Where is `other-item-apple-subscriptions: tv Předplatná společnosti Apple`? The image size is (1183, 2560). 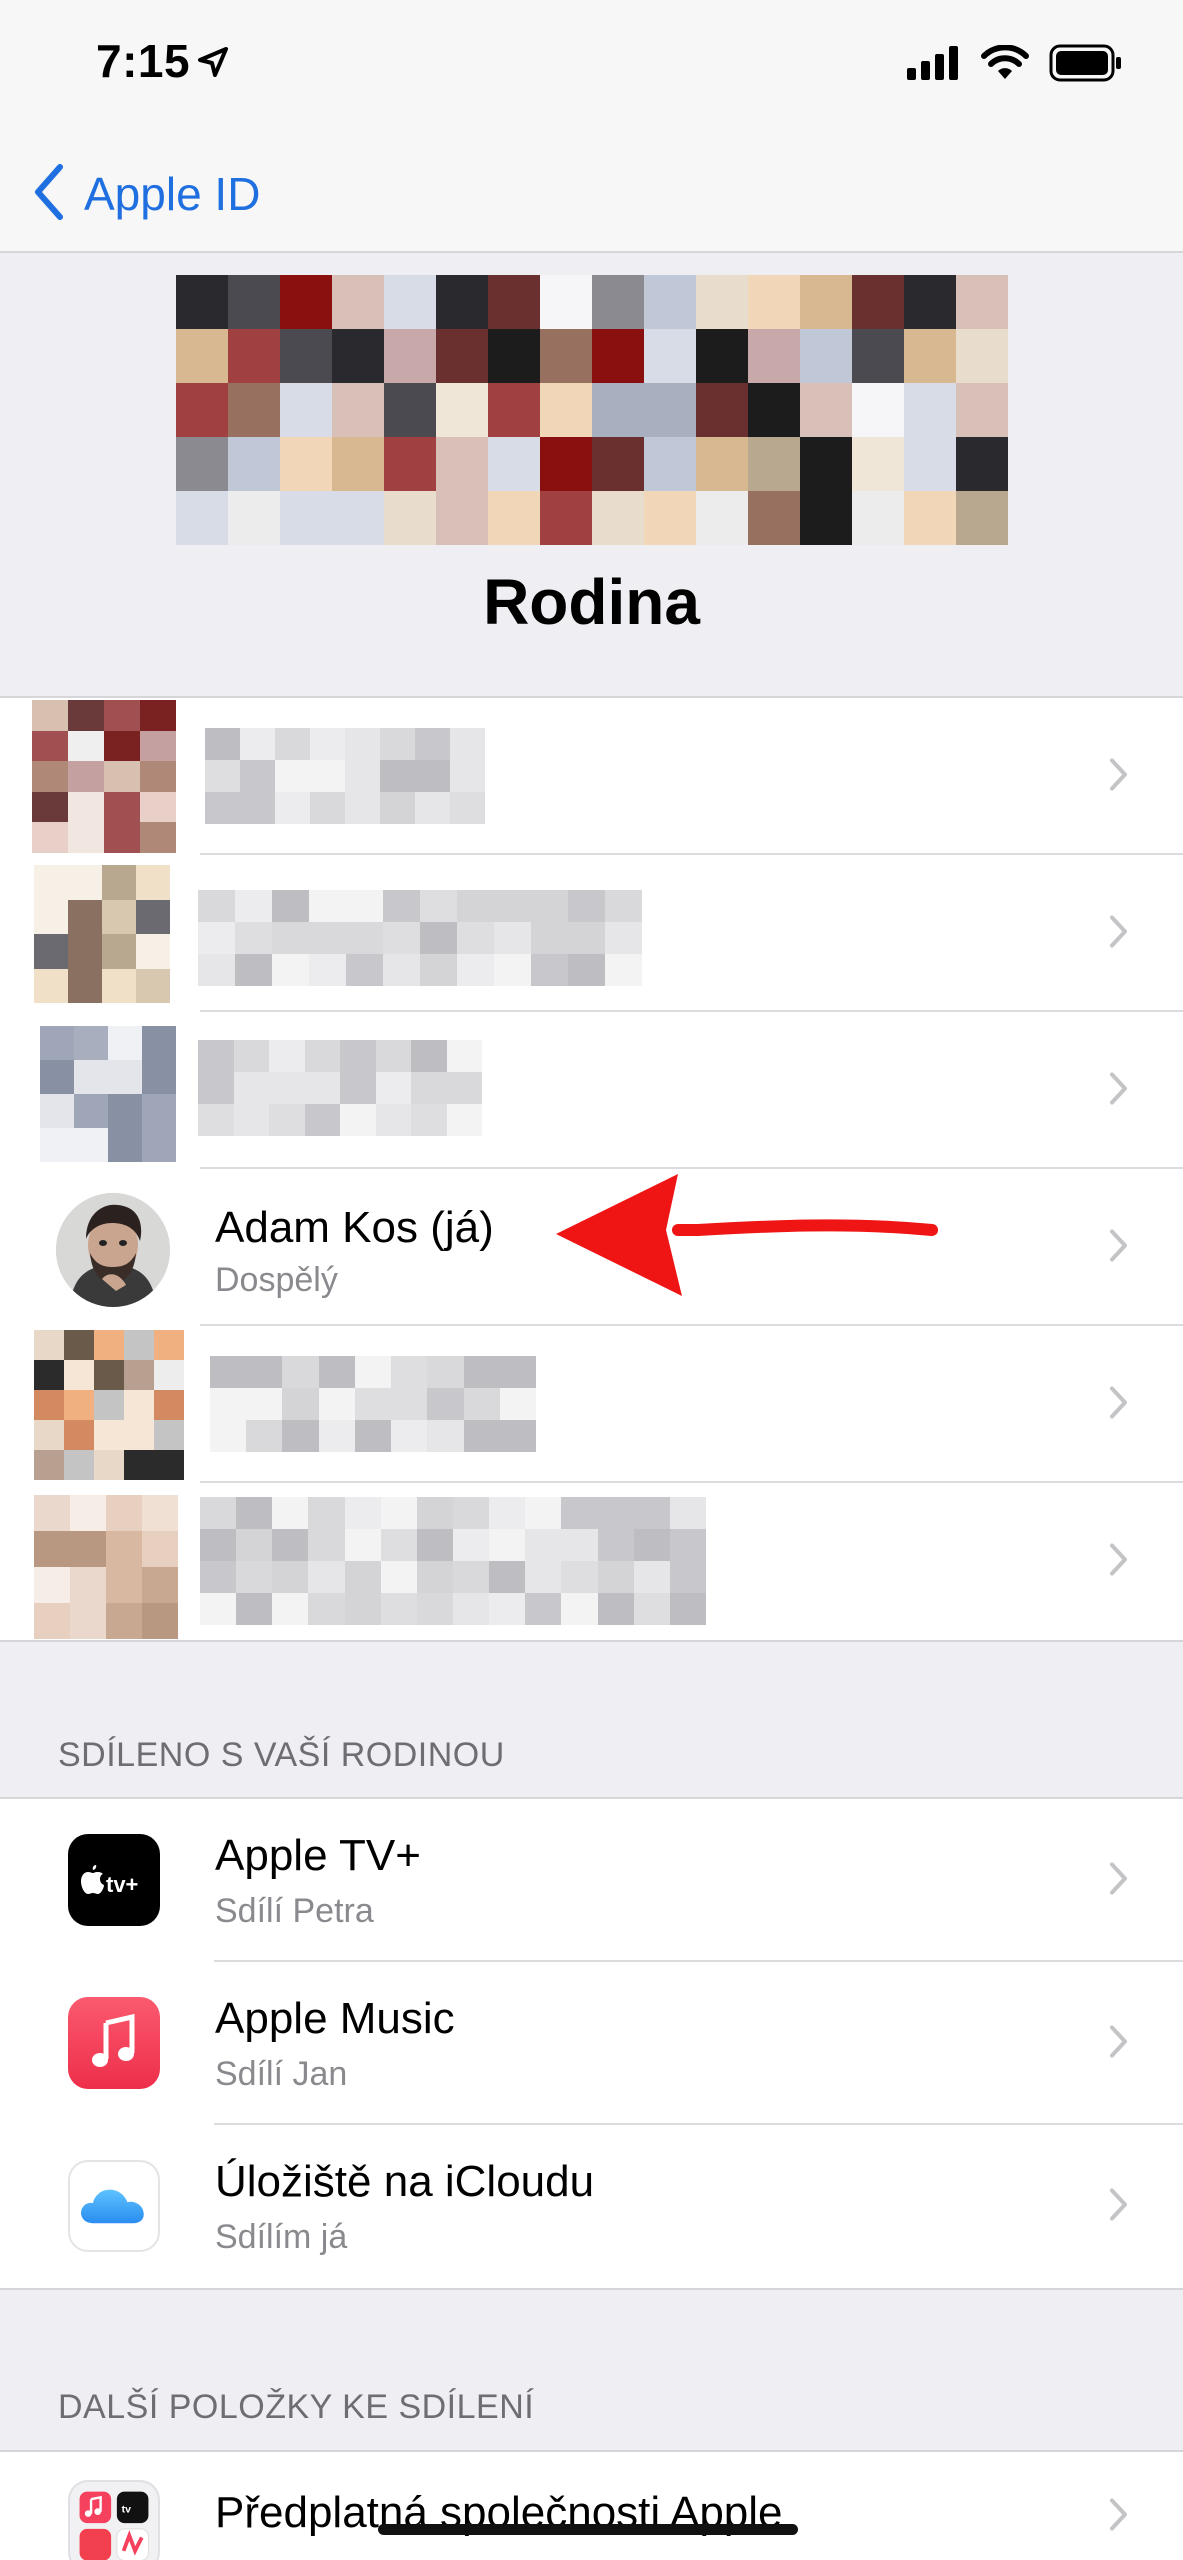 other-item-apple-subscriptions: tv Předplatná společnosti Apple is located at coordinates (591, 2506).